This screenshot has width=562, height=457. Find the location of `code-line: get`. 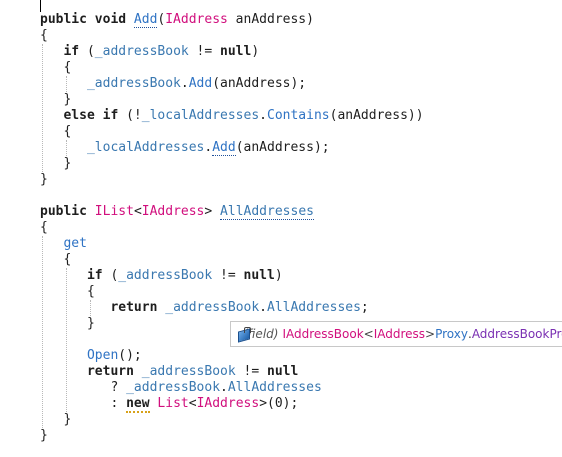

code-line: get is located at coordinates (75, 243).